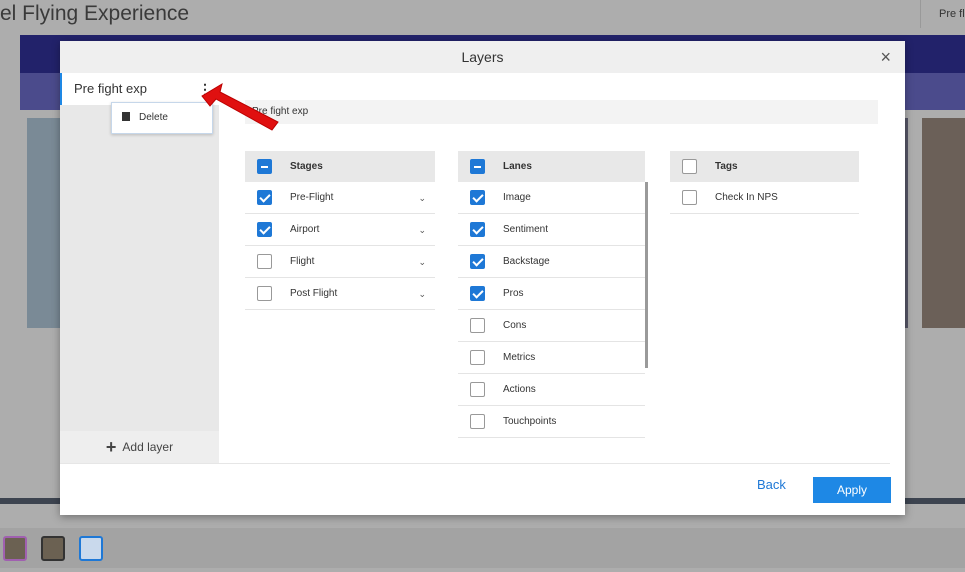  Describe the element at coordinates (517, 197) in the screenshot. I see `row-label: Image` at that location.